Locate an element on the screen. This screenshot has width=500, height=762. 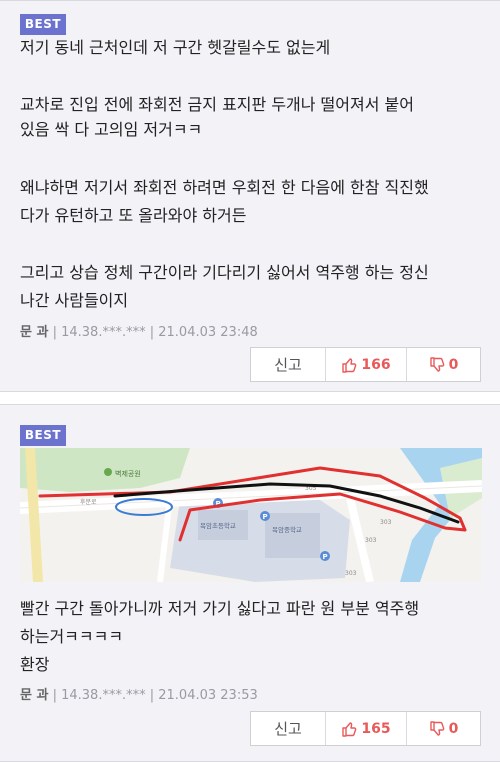
comment-text-line: 왜냐하면 저기서 좌회전 하려면 우회전 한 다음에 한참 직진했 is located at coordinates (224, 187).